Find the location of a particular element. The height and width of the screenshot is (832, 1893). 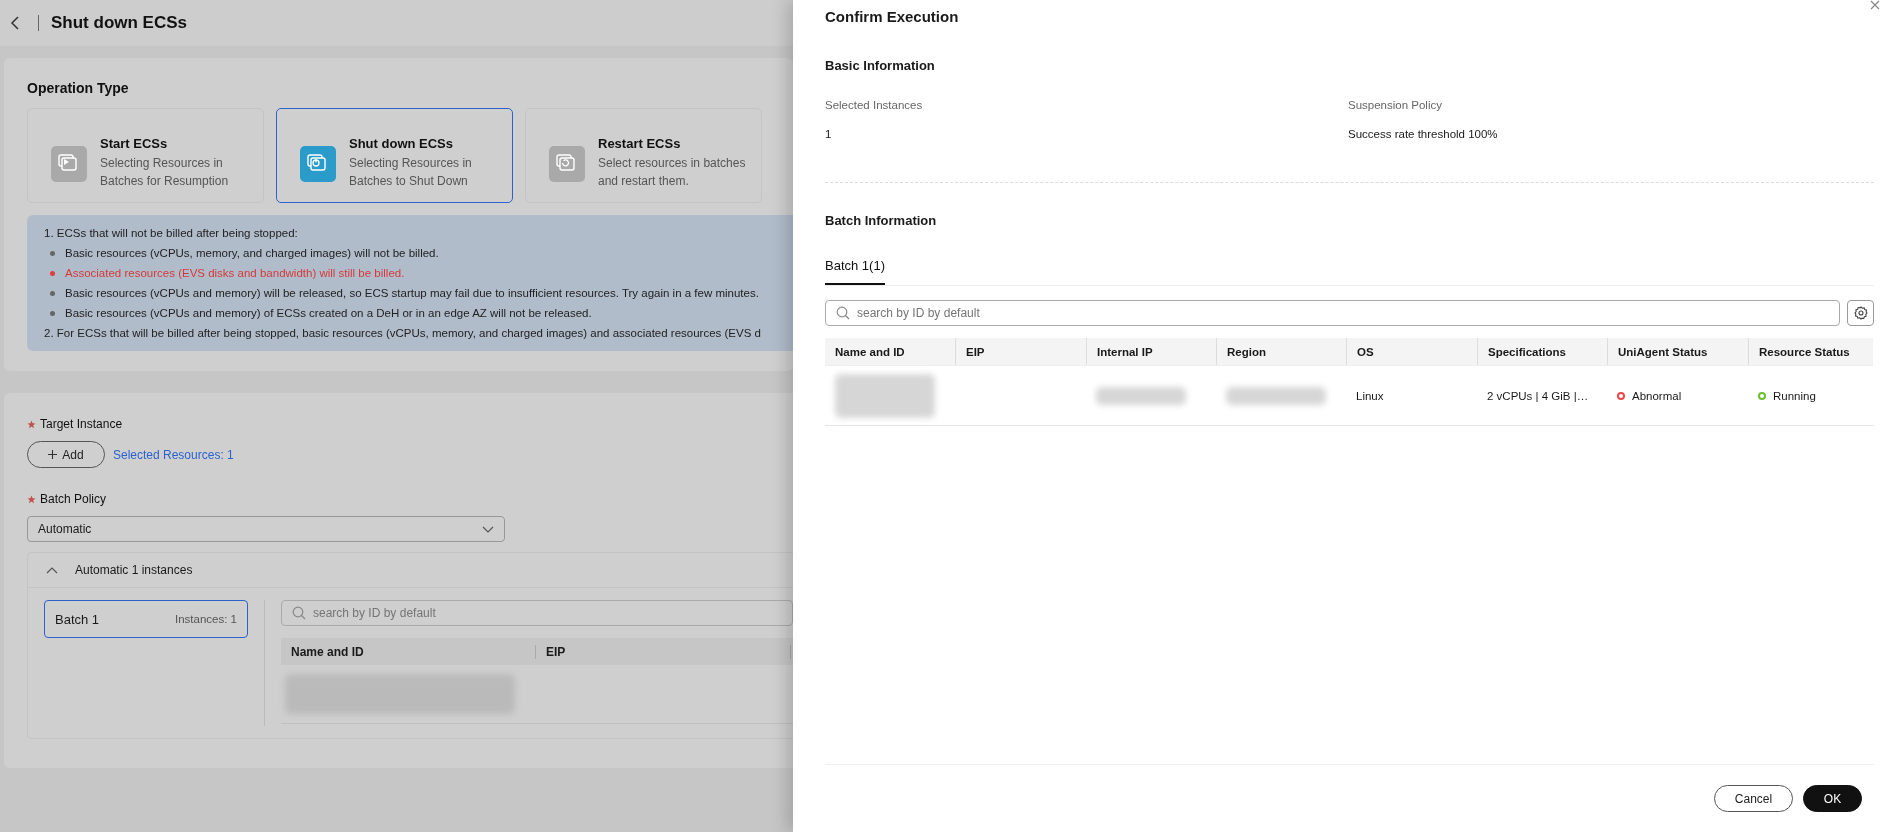

instance-count: Instances: 1 is located at coordinates (206, 619).